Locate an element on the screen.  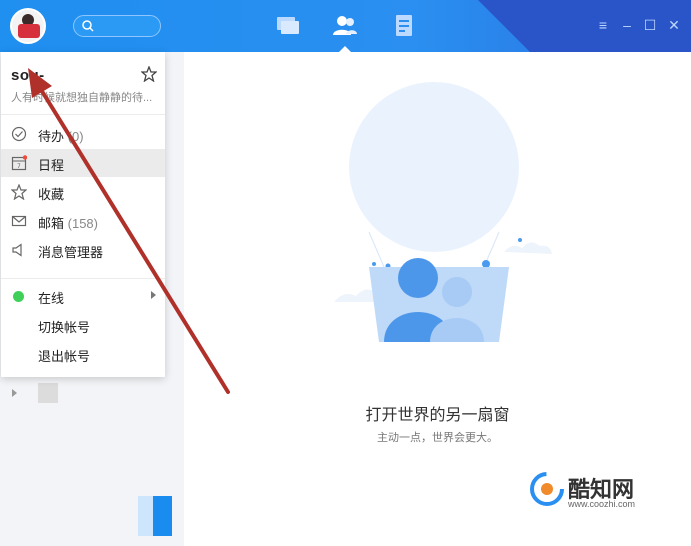
menu-item-status: 在线 is located at coordinates (83, 296).